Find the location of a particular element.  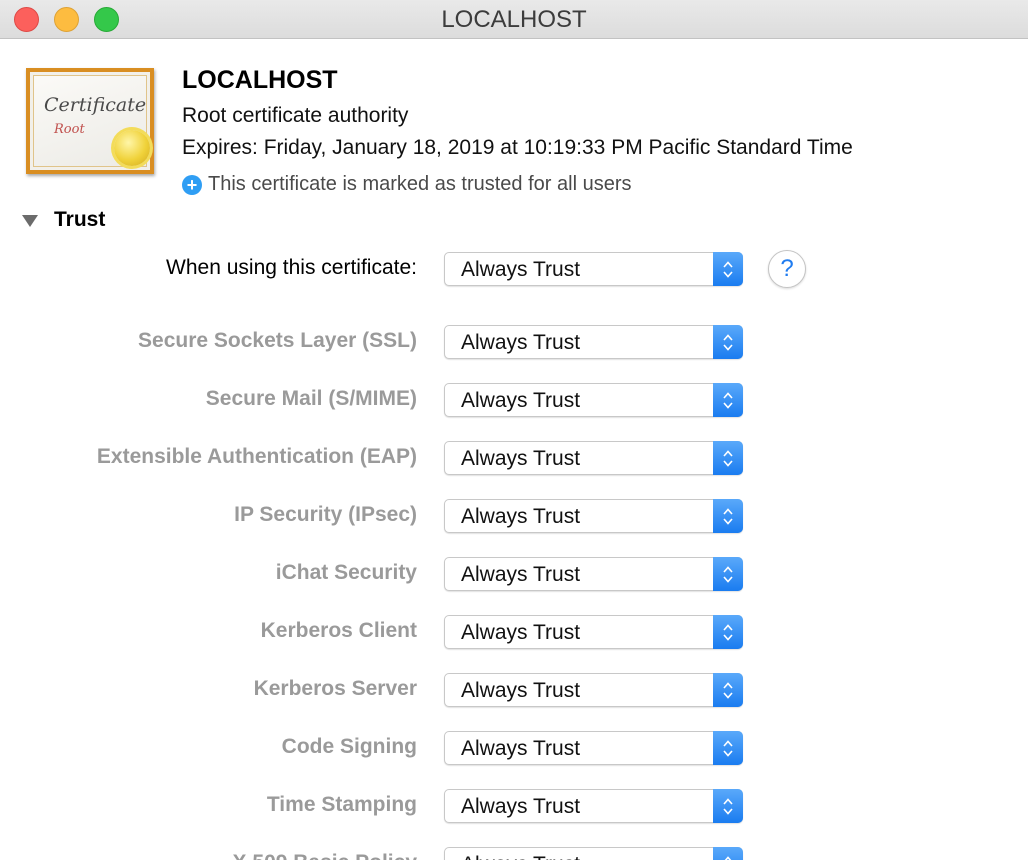

certificate-icon-subtext: Root is located at coordinates (69, 129).